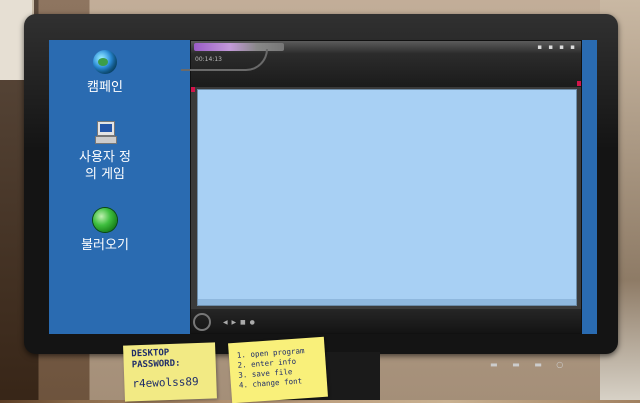 This screenshot has height=403, width=640. Describe the element at coordinates (105, 220) in the screenshot. I see `green-orb-icon` at that location.